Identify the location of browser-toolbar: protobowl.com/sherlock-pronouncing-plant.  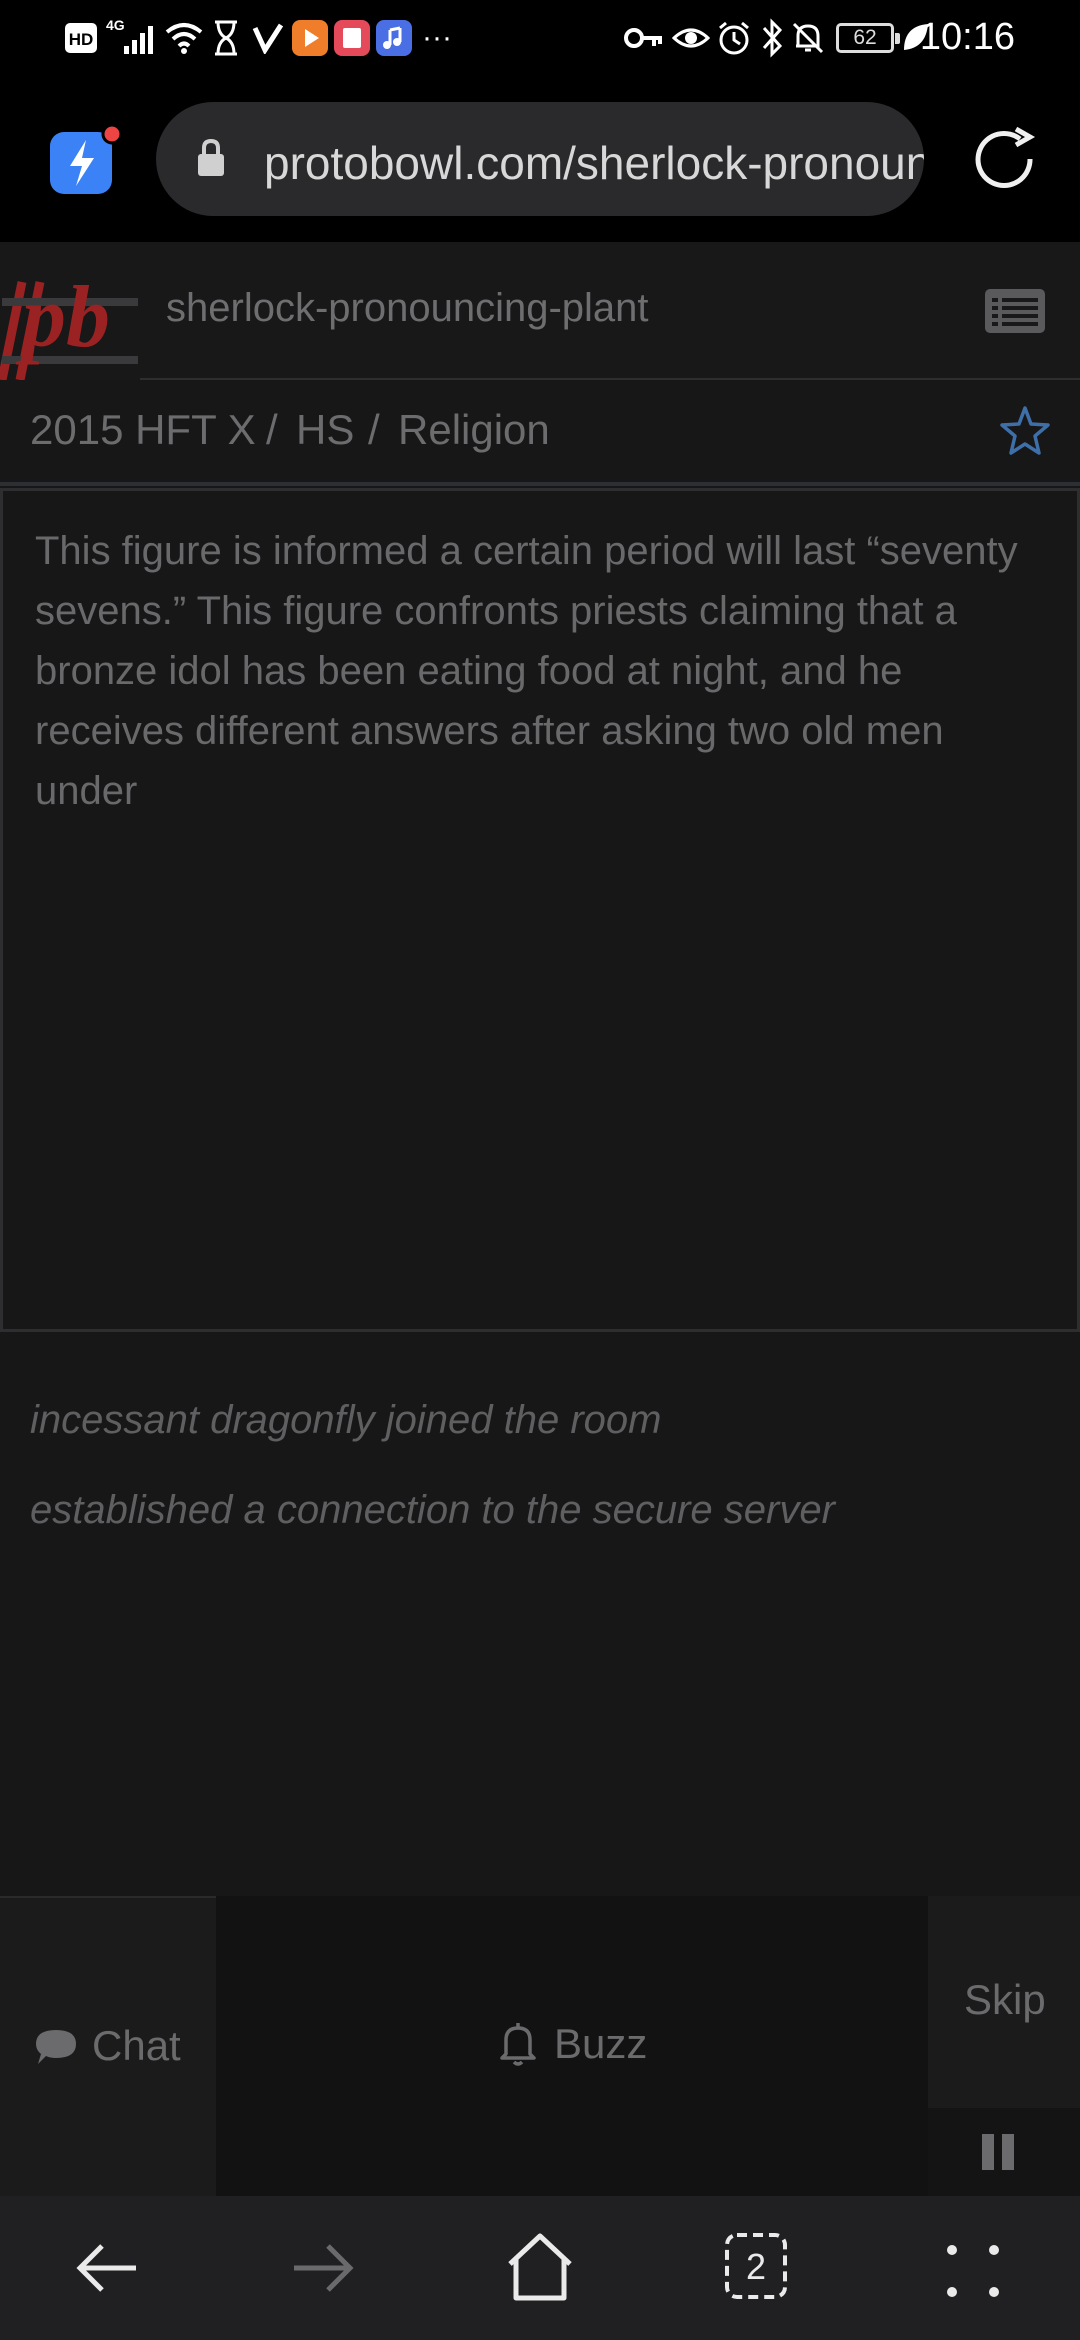
(540, 162).